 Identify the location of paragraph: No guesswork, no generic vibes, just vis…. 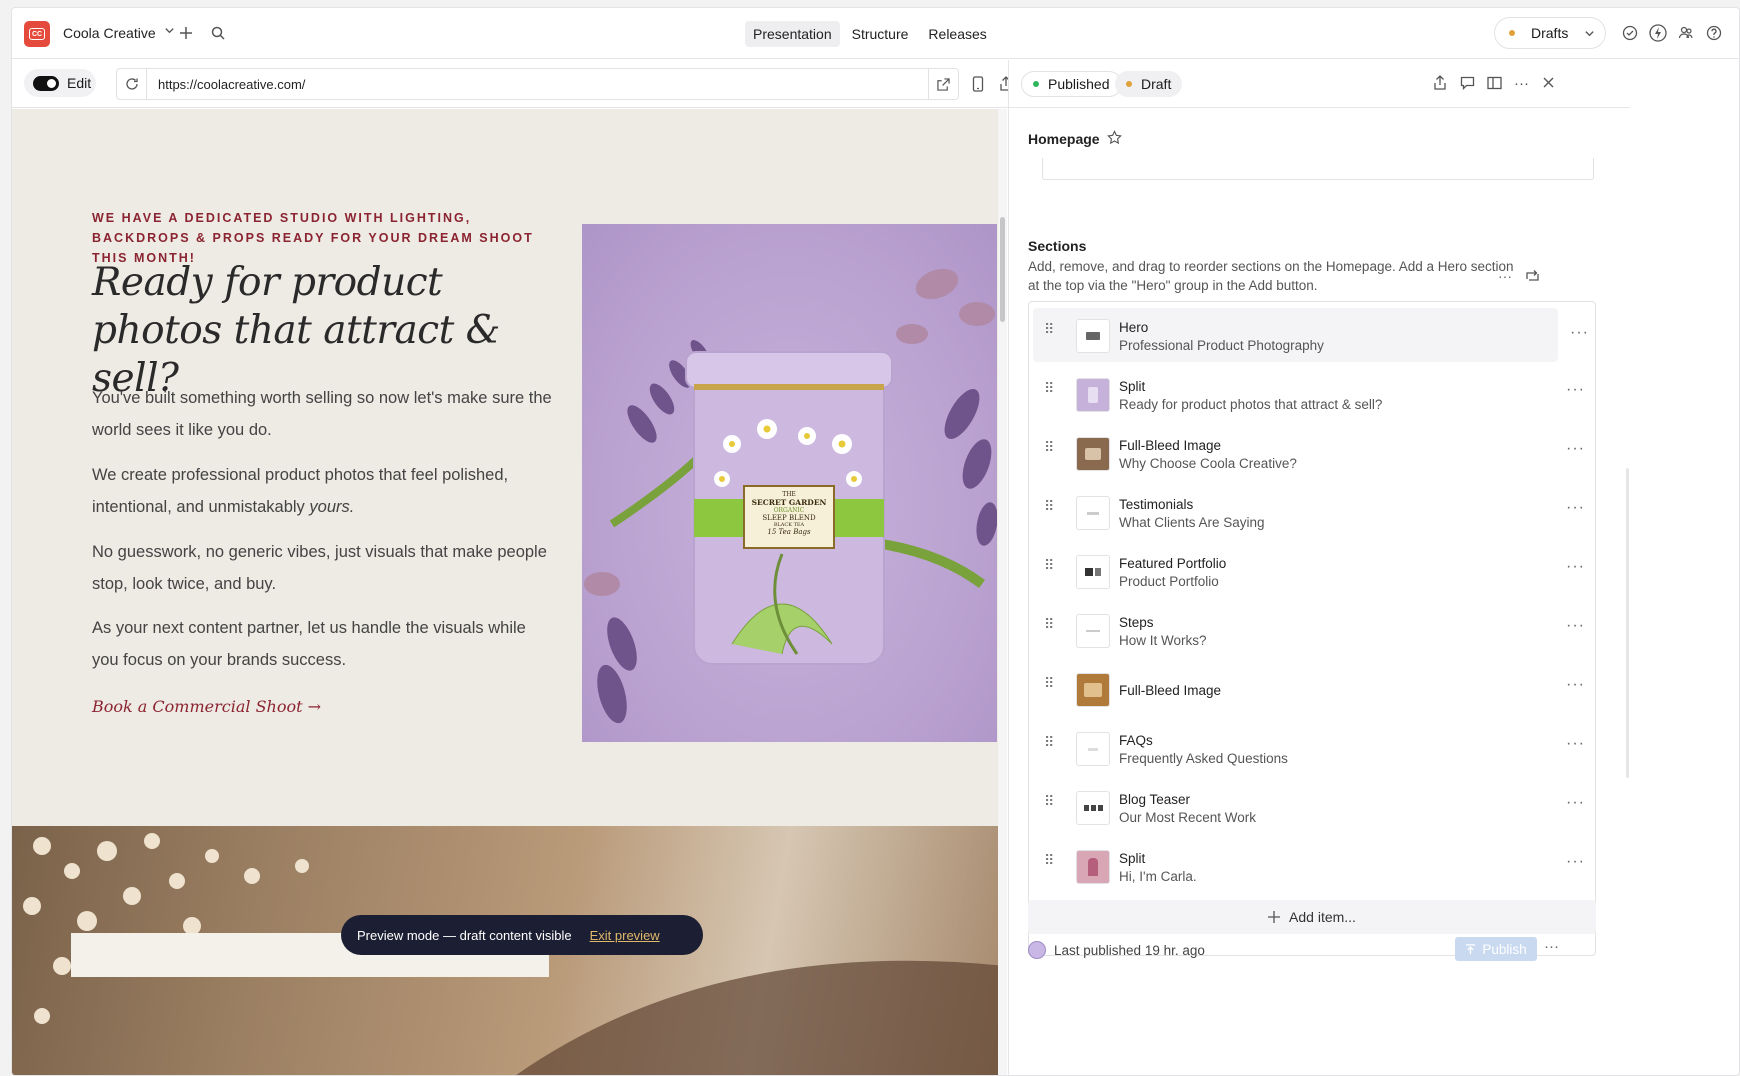
(319, 568).